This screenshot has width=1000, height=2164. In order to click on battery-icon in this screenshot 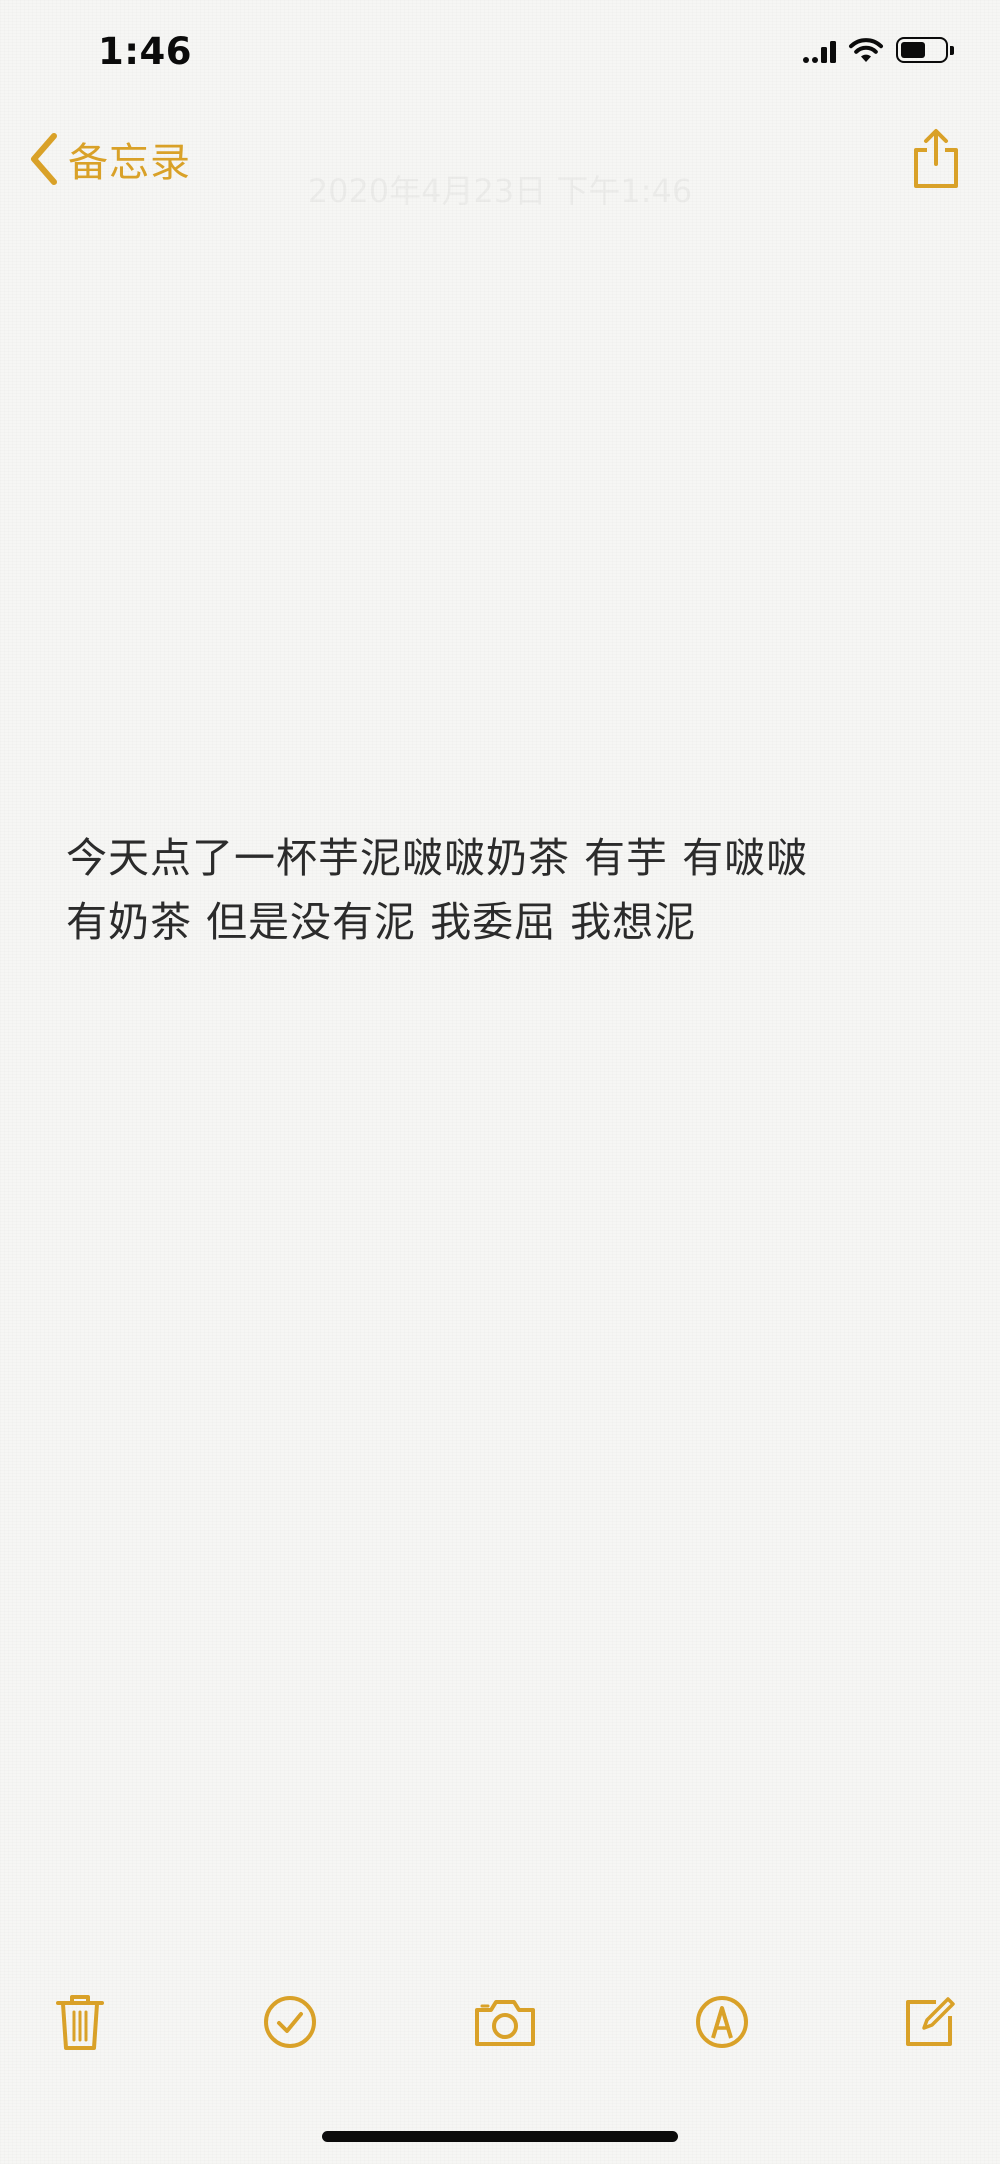, I will do `click(925, 50)`.